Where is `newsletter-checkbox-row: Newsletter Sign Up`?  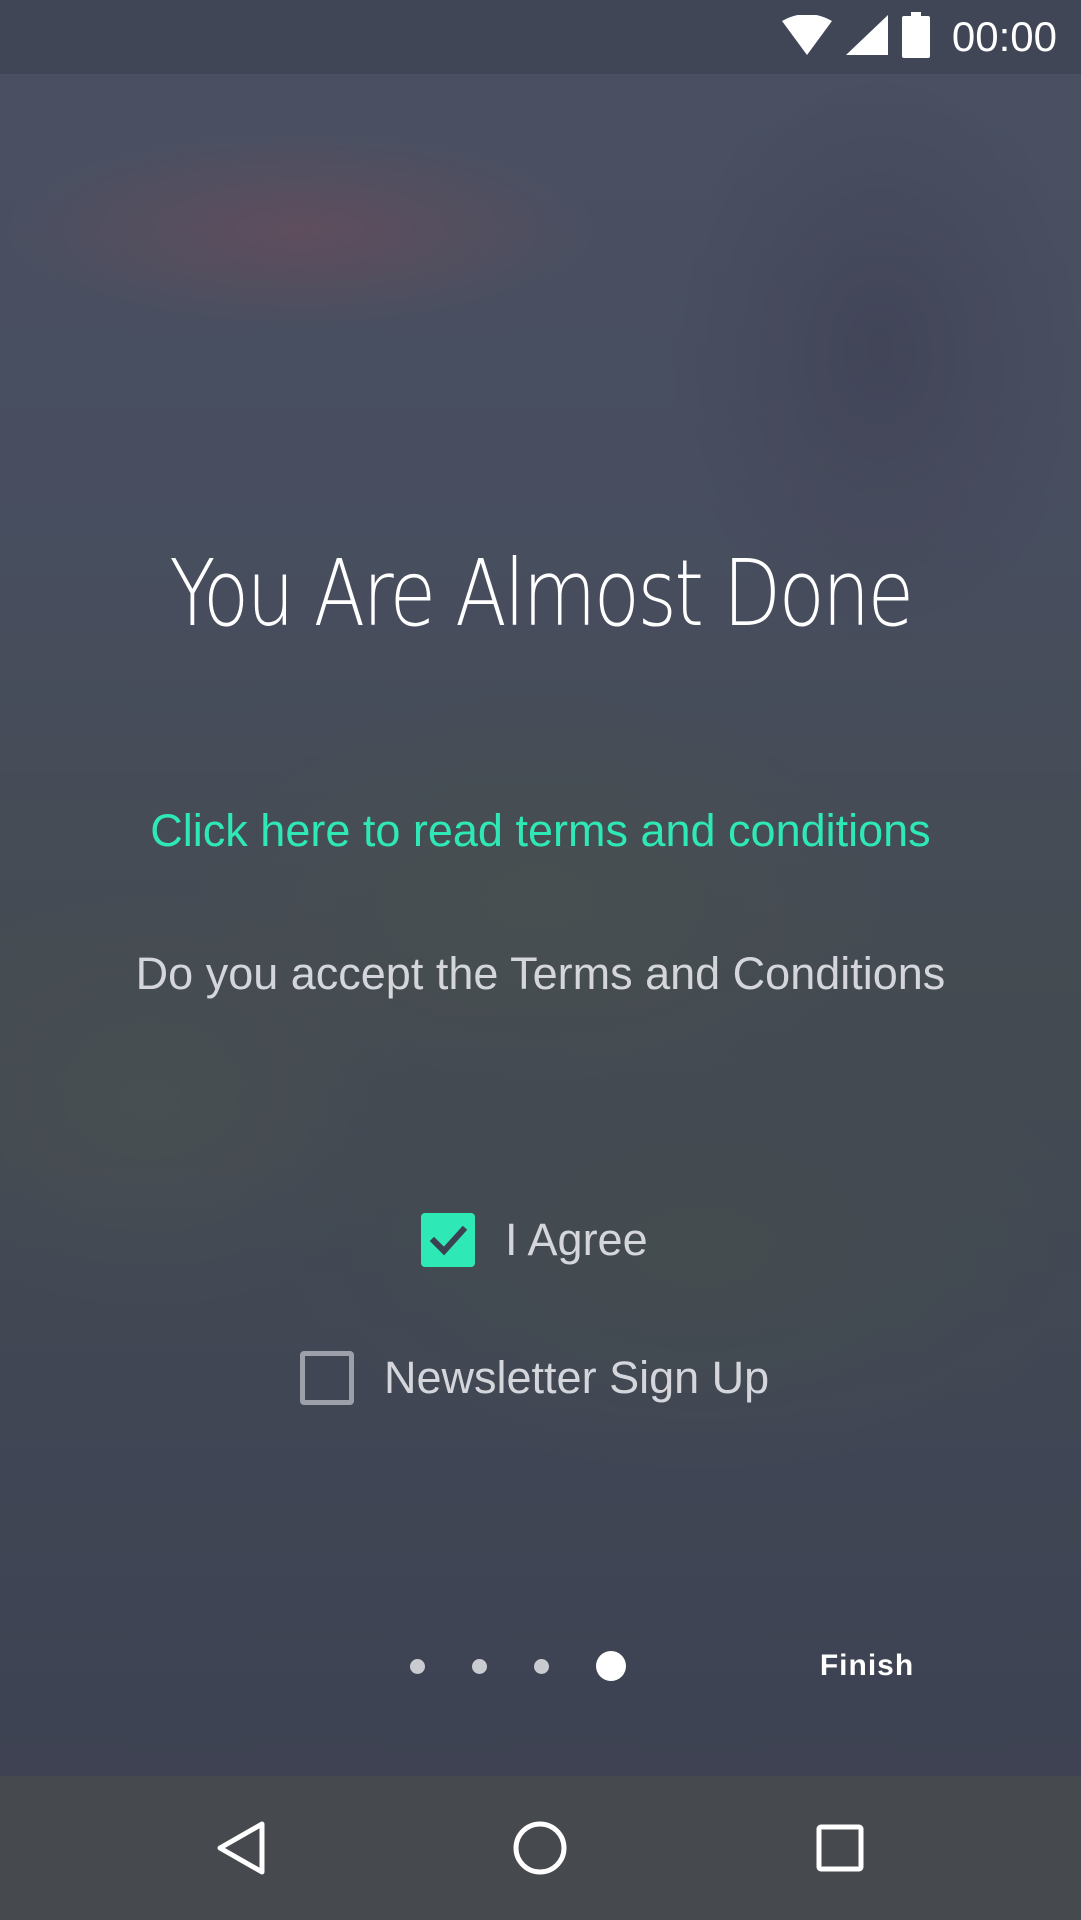
newsletter-checkbox-row: Newsletter Sign Up is located at coordinates (534, 1378).